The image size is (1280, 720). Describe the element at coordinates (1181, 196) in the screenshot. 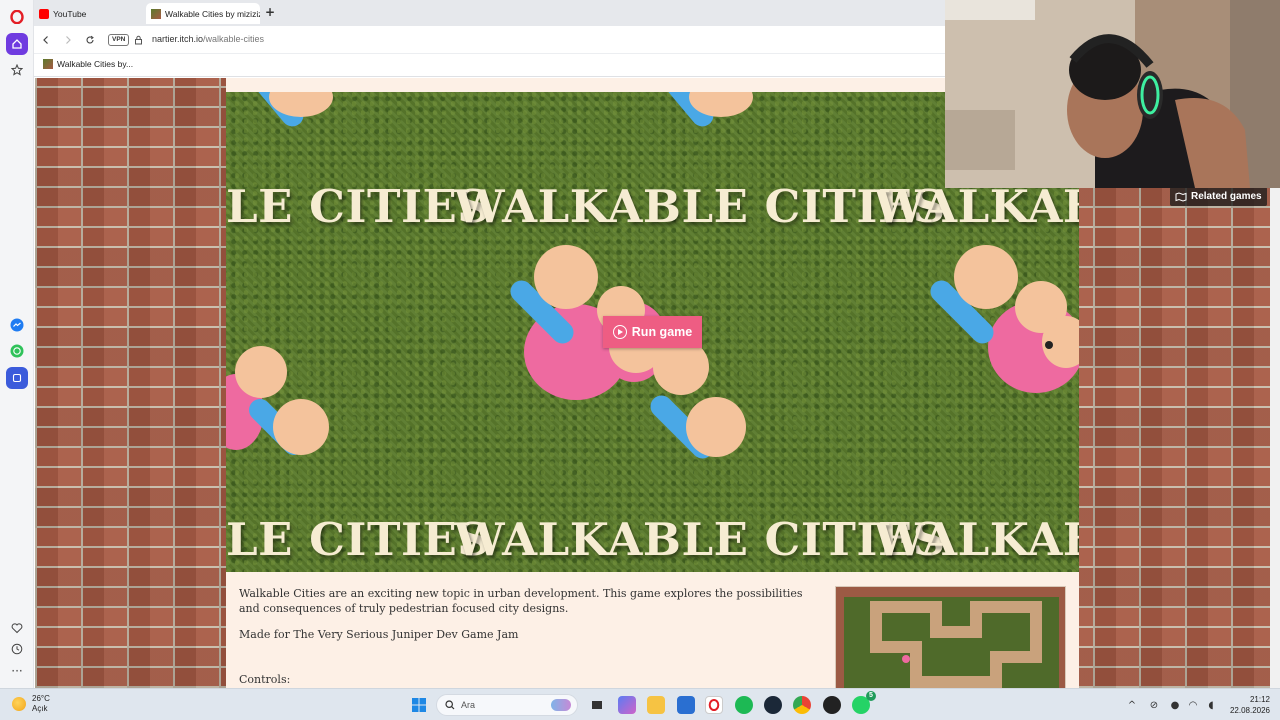

I see `map-icon` at that location.